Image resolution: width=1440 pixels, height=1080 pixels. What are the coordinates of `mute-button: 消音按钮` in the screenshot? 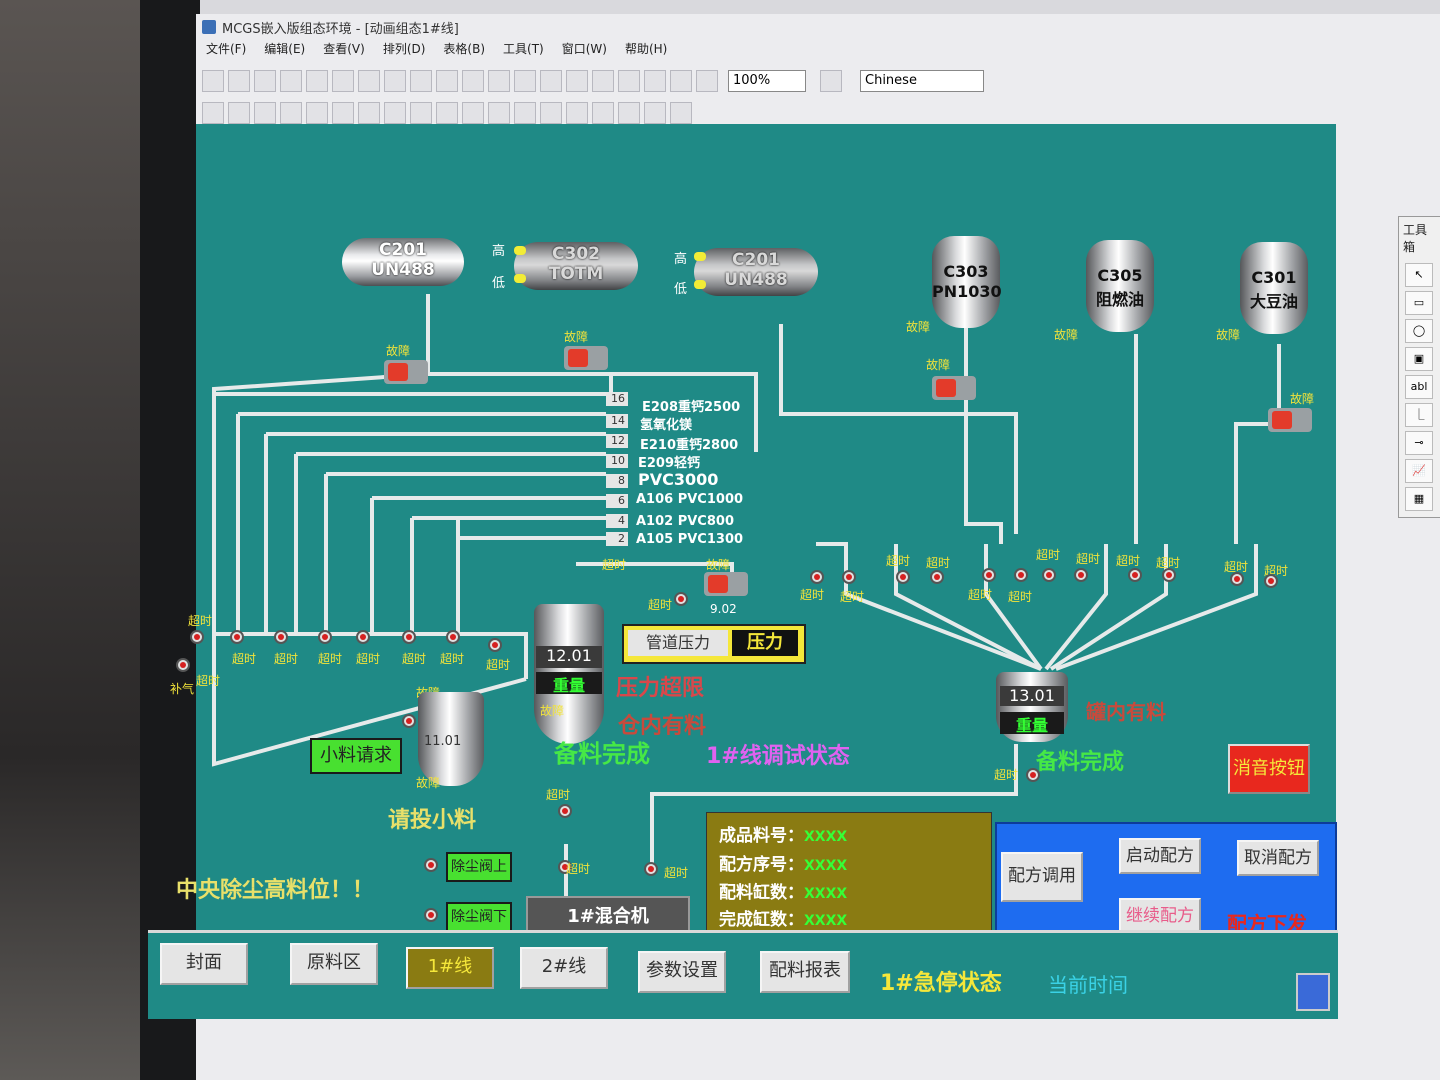 It's located at (1269, 769).